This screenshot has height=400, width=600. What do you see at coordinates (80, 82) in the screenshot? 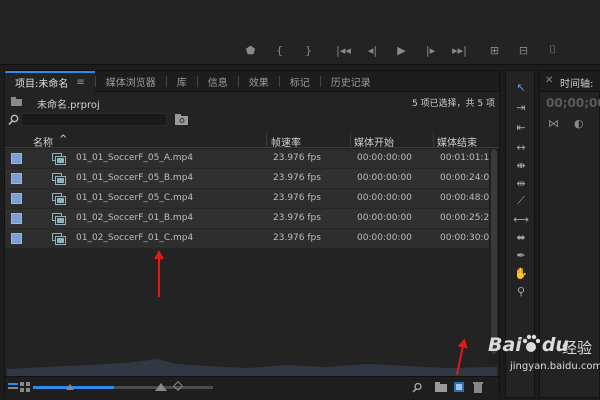
I see `panel-menu-icon: ≡` at bounding box center [80, 82].